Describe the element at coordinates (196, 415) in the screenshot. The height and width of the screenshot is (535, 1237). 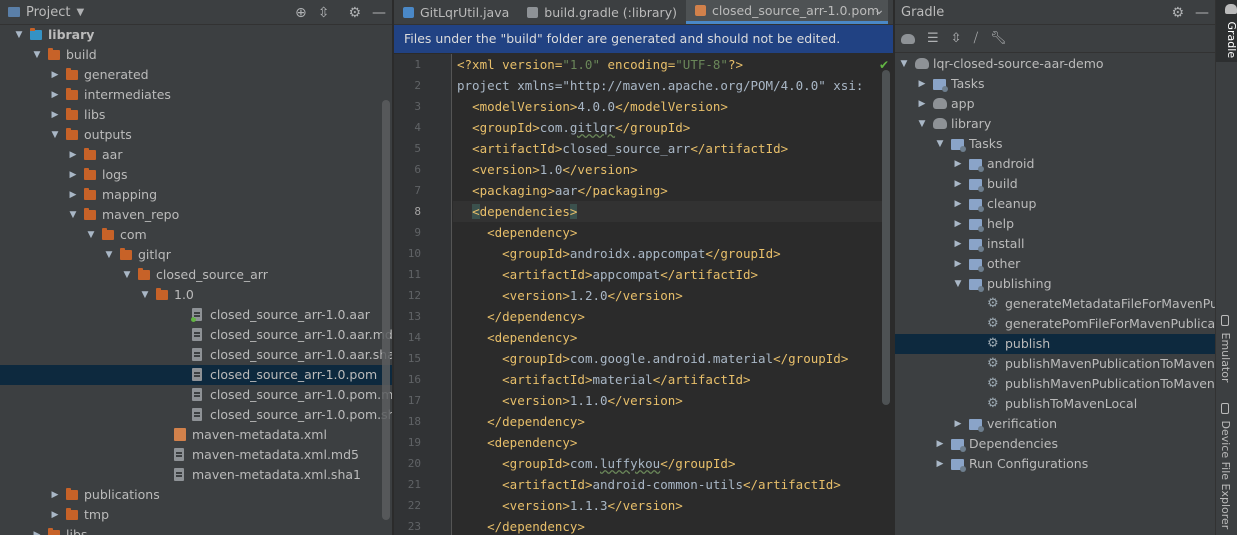
I see `project-tree-item: closed_source_arr-1.0.pom.sha1` at that location.